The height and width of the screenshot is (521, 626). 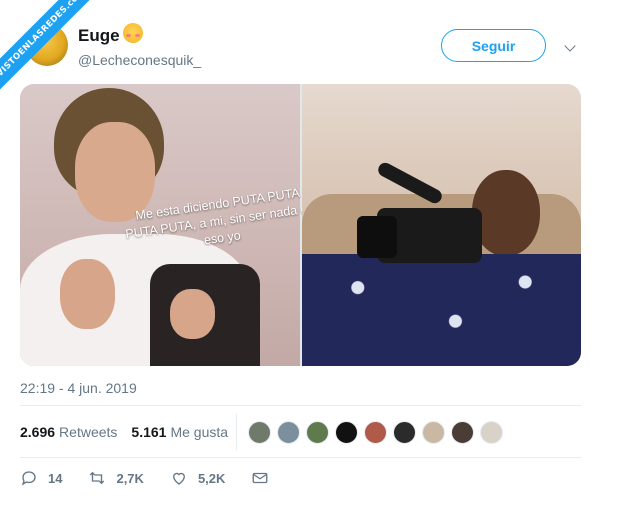 I want to click on retweet-button: 2,7K, so click(x=116, y=478).